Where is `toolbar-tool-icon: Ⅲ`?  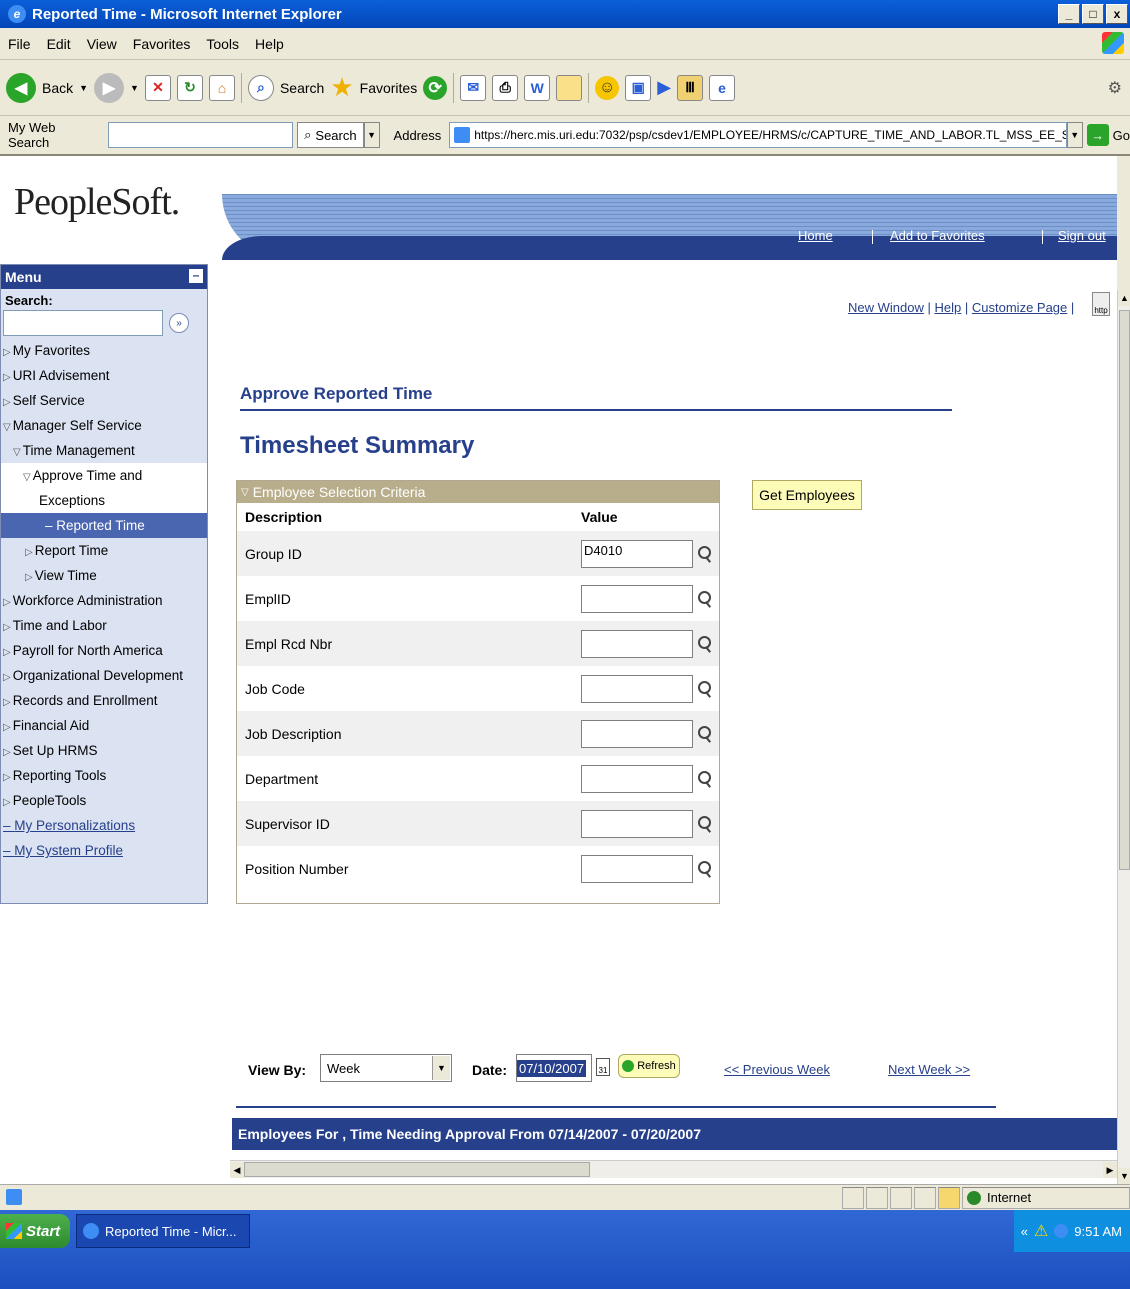 toolbar-tool-icon: Ⅲ is located at coordinates (690, 87).